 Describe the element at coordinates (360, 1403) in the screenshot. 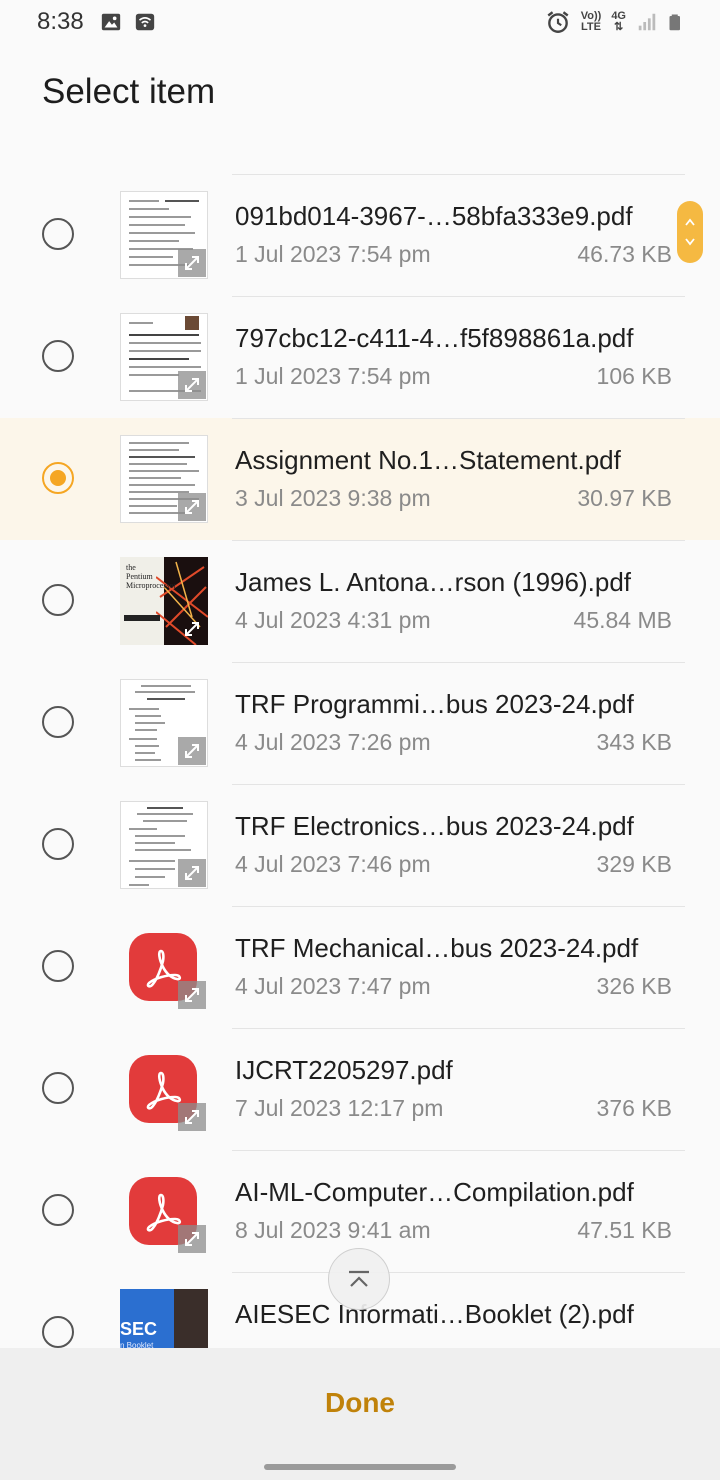

I see `done-button: Done` at that location.